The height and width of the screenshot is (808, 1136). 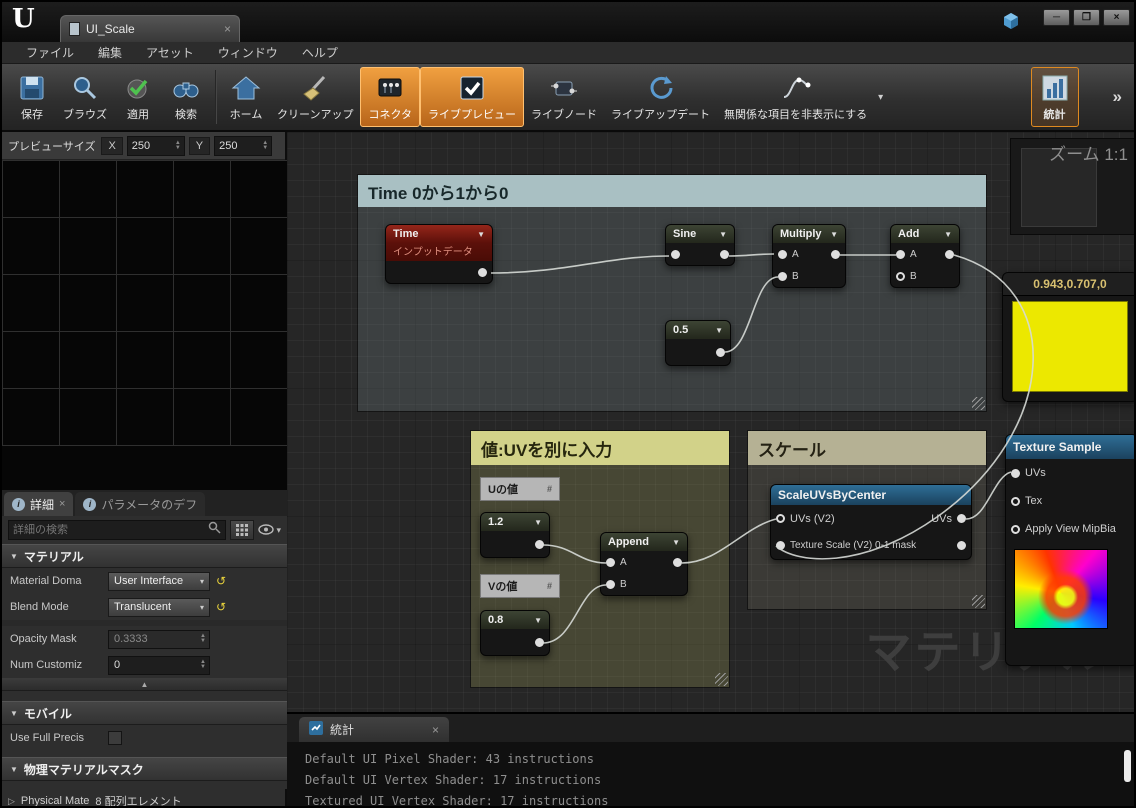 I want to click on menu-asset: アセット, so click(x=170, y=52).